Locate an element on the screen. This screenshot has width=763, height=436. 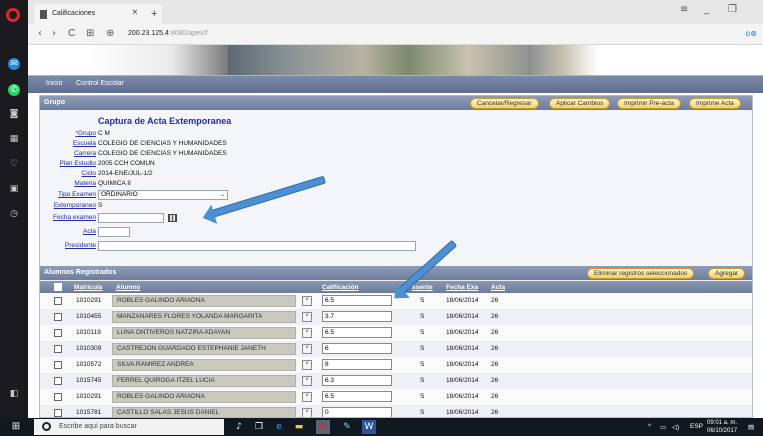
calificacion-input: 6 is located at coordinates (357, 348).